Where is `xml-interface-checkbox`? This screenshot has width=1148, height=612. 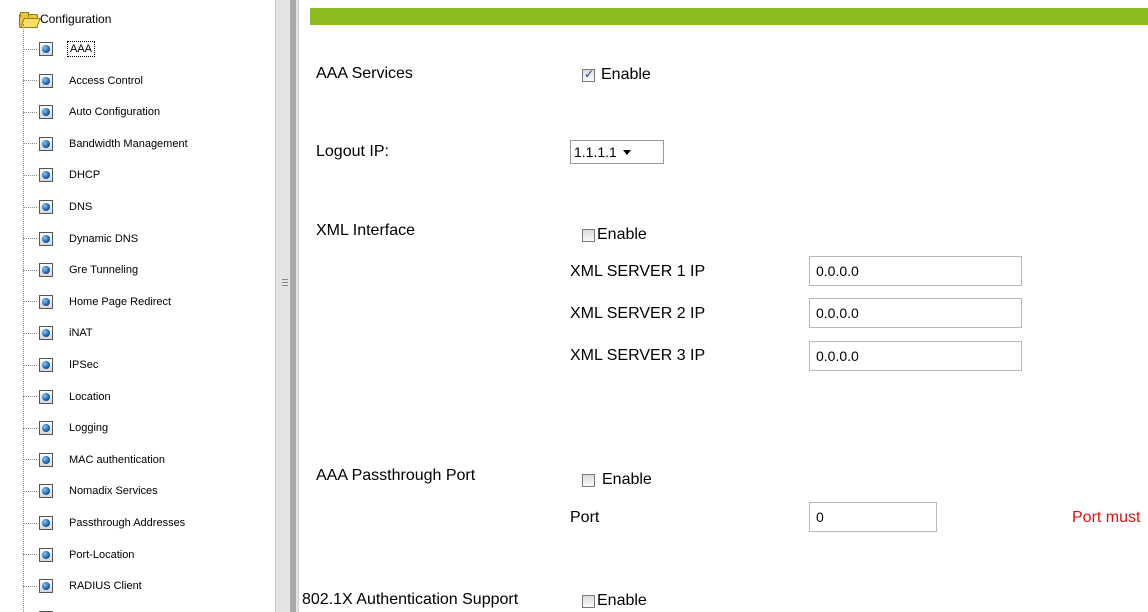
xml-interface-checkbox is located at coordinates (588, 235).